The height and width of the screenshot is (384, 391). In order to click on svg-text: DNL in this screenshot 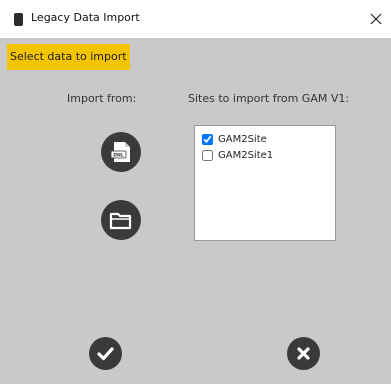, I will do `click(118, 156)`.